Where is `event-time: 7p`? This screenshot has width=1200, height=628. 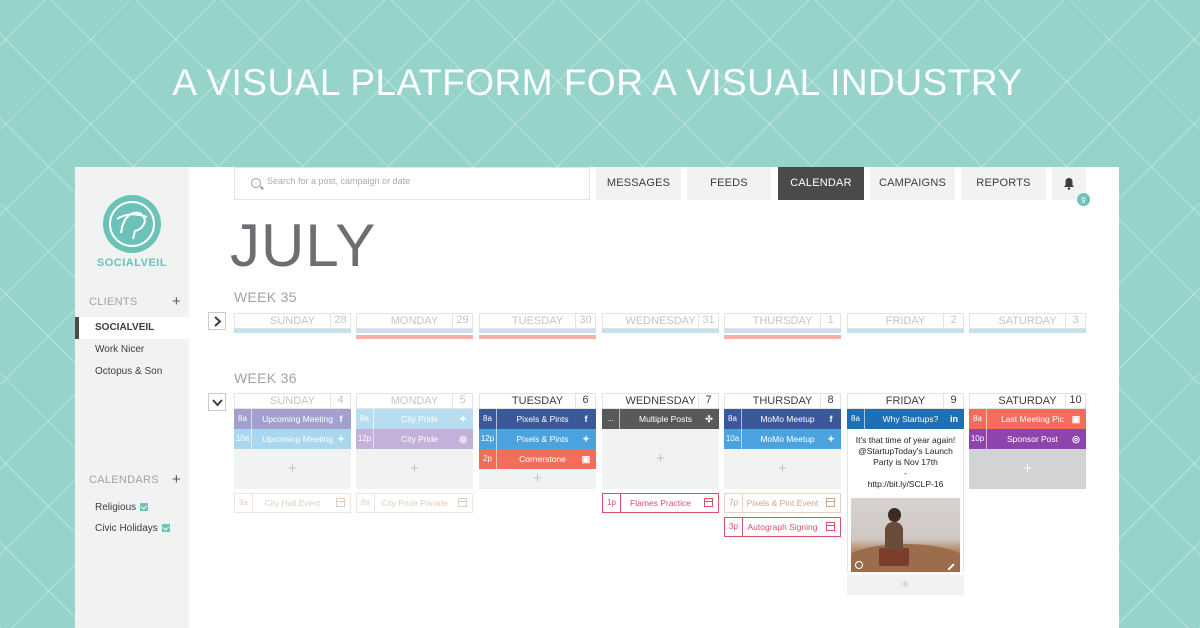
event-time: 7p is located at coordinates (734, 503).